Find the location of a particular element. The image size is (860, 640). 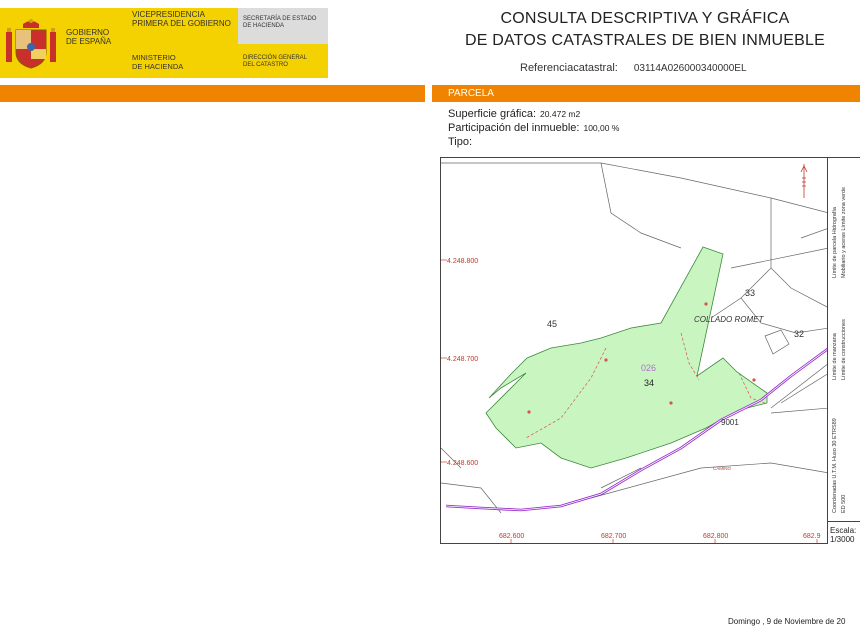

tipo-row: Tipo: is located at coordinates (460, 142).